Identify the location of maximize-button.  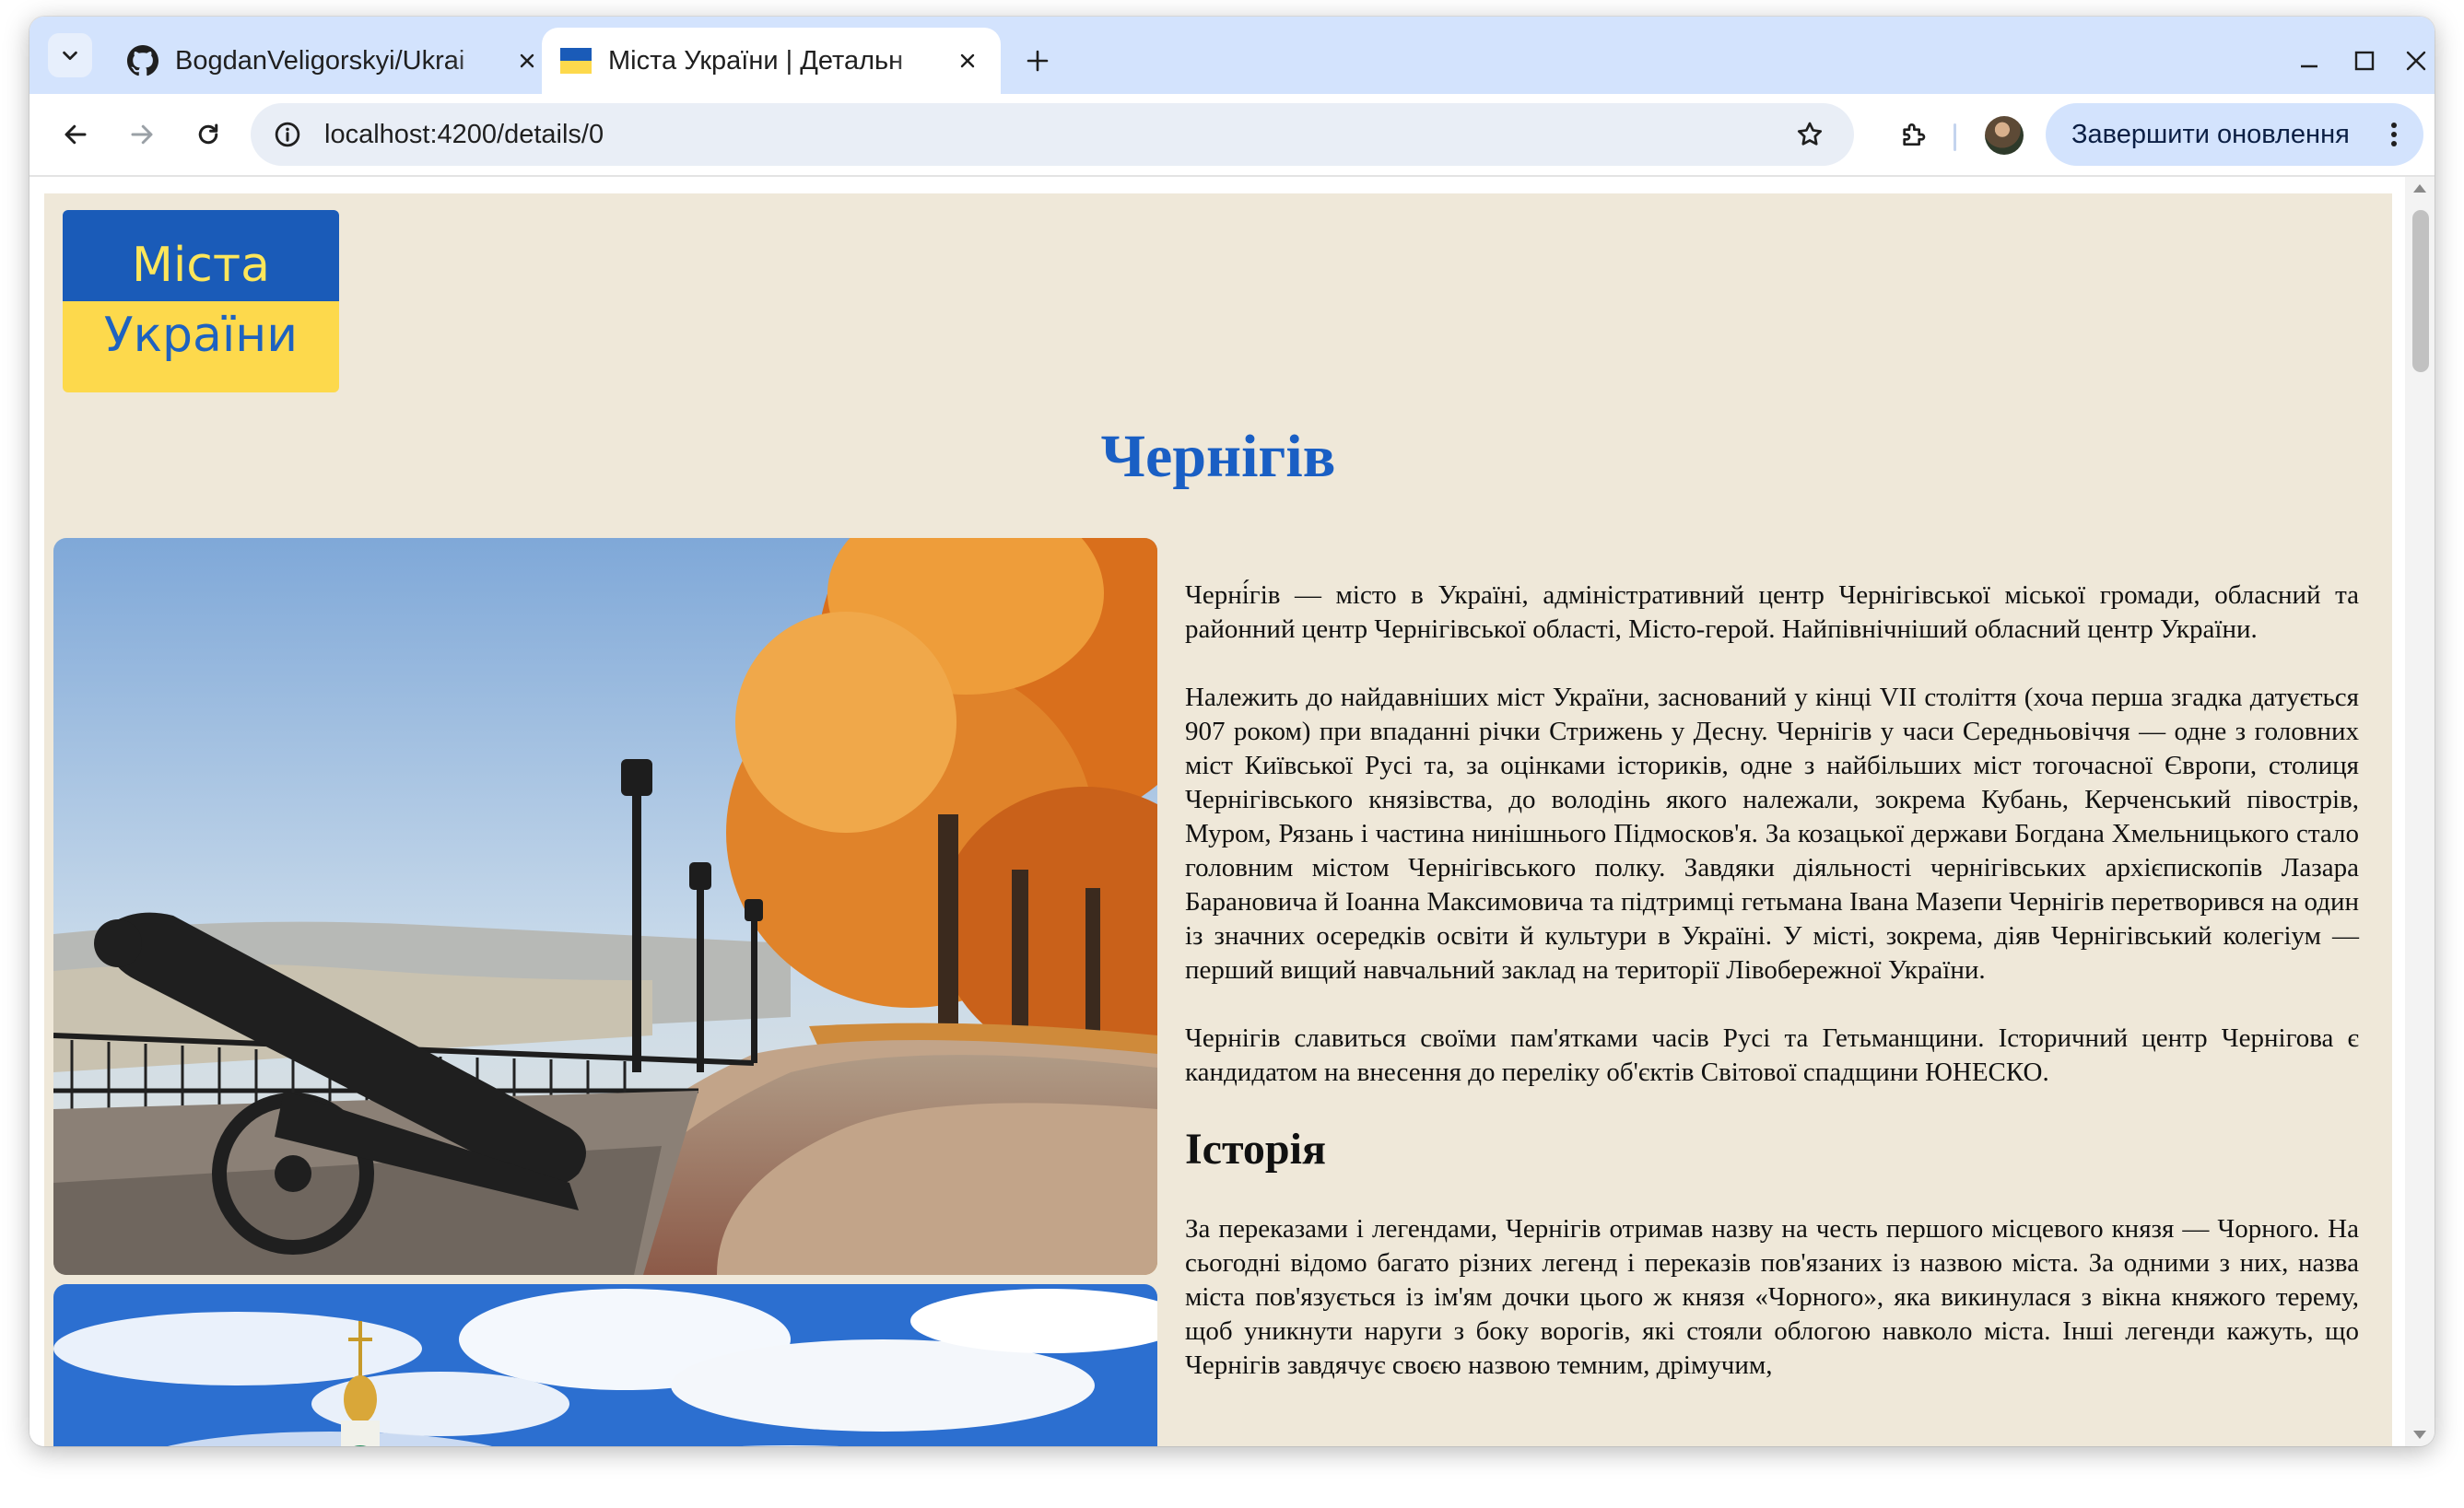
(2364, 61).